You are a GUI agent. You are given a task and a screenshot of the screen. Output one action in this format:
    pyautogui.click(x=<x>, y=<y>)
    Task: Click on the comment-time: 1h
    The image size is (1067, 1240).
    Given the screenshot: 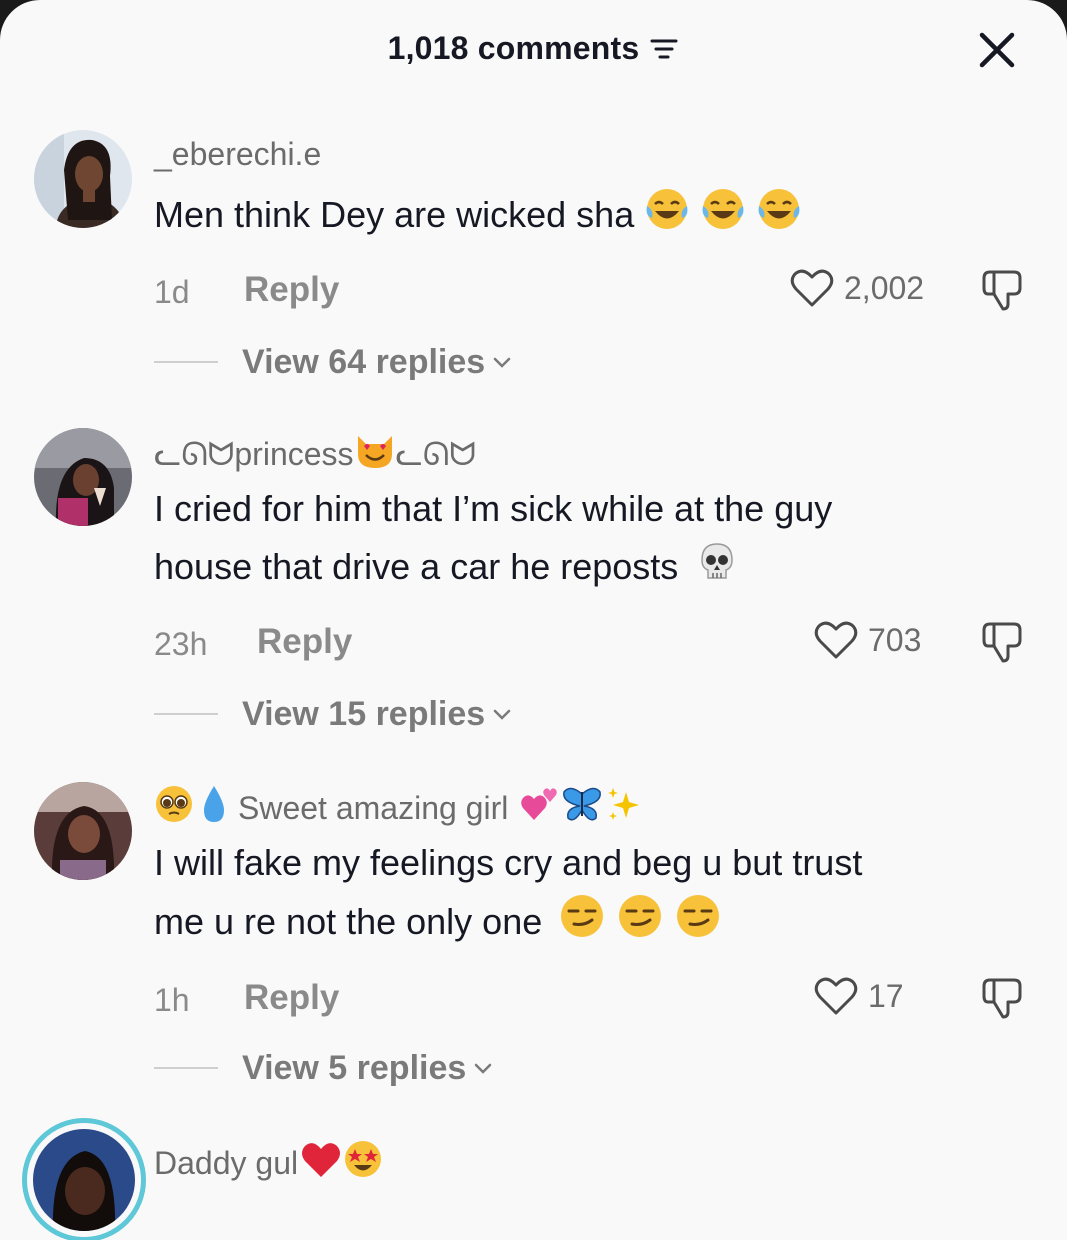 What is the action you would take?
    pyautogui.click(x=172, y=1000)
    